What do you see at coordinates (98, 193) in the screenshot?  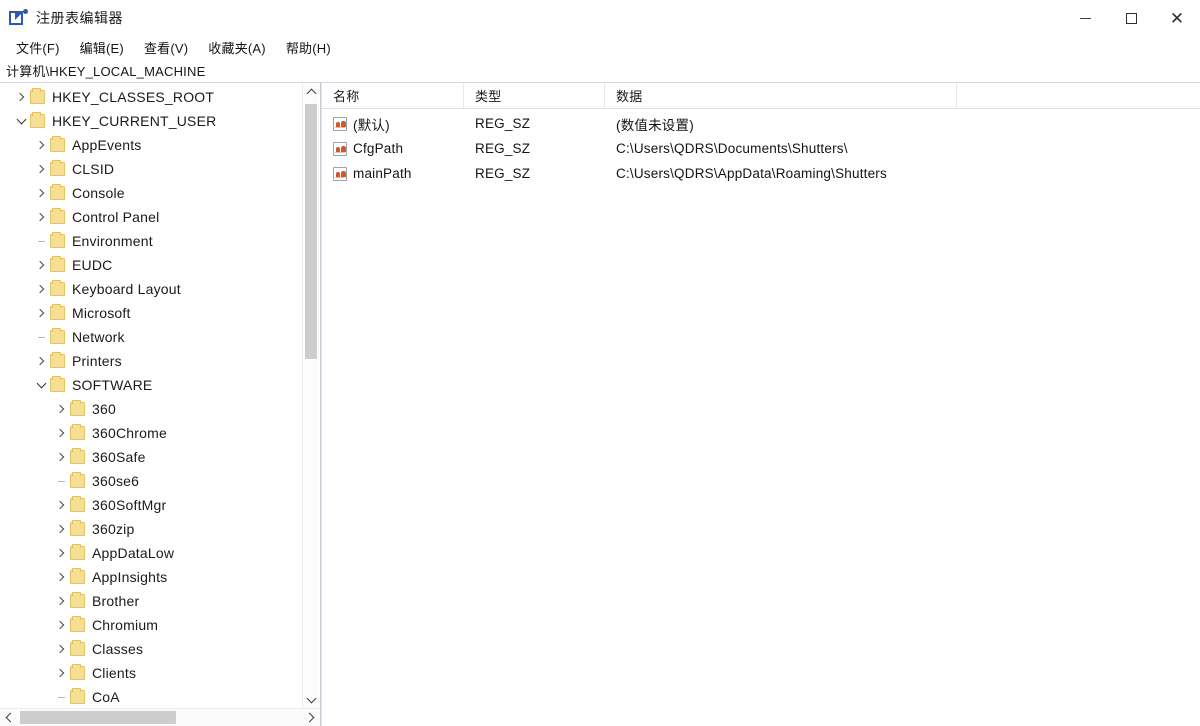 I see `tree-item-label: Console` at bounding box center [98, 193].